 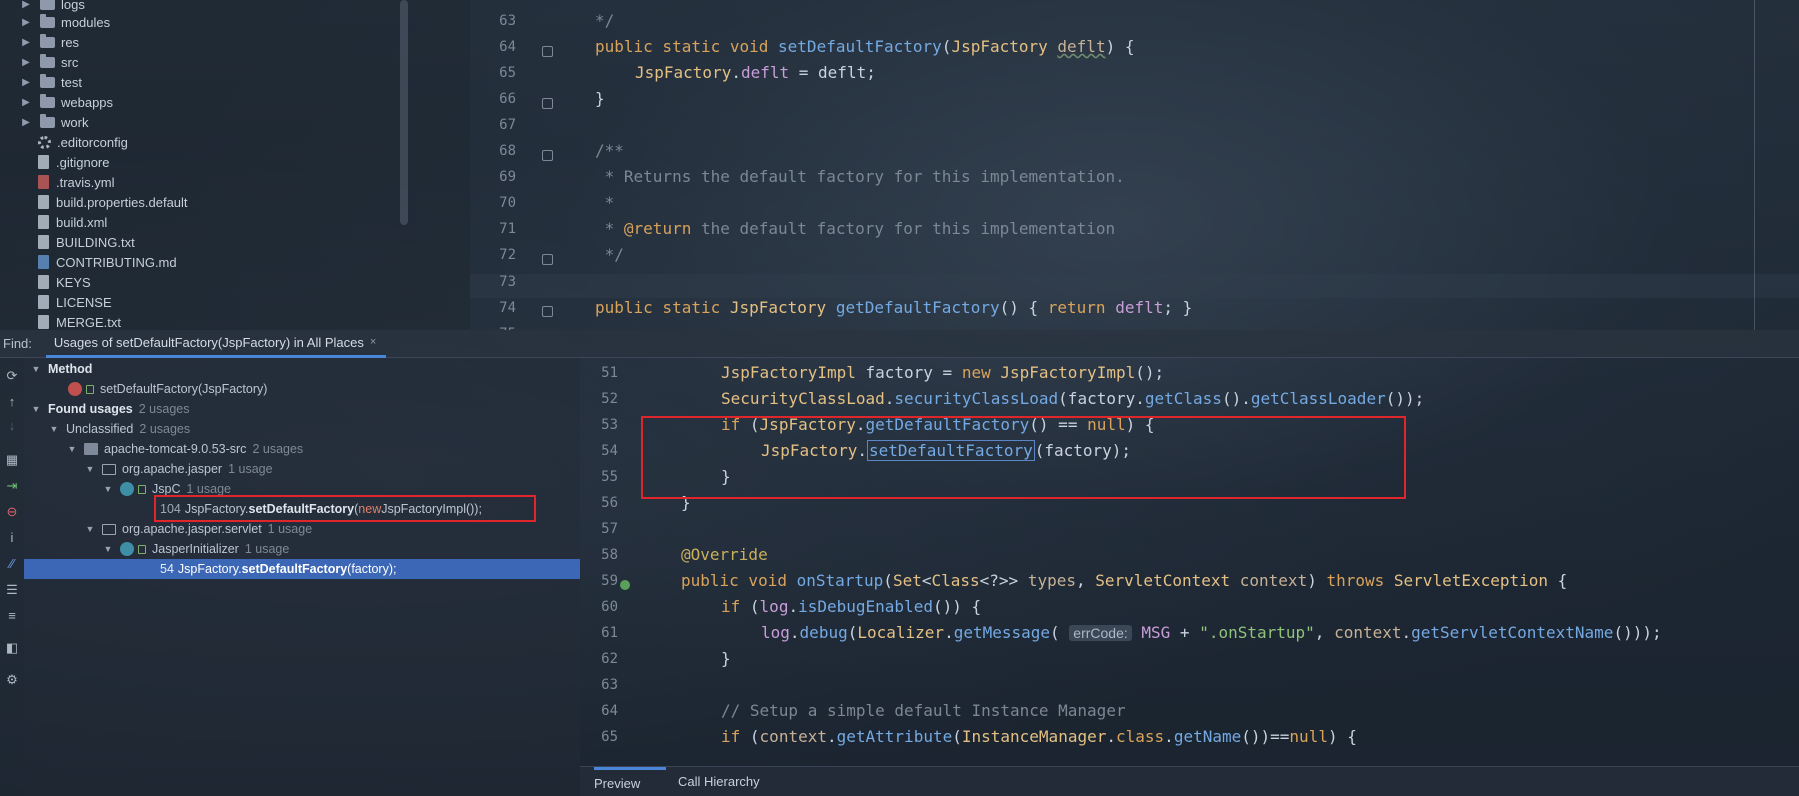 What do you see at coordinates (12, 460) in the screenshot?
I see `group-icon: ▦` at bounding box center [12, 460].